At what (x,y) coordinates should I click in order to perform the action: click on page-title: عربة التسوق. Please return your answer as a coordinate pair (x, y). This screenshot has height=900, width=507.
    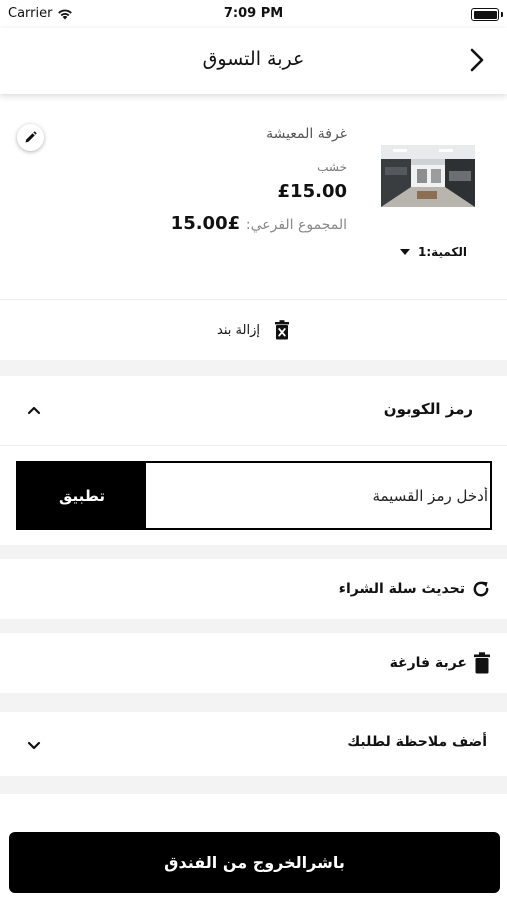
    Looking at the image, I should click on (253, 59).